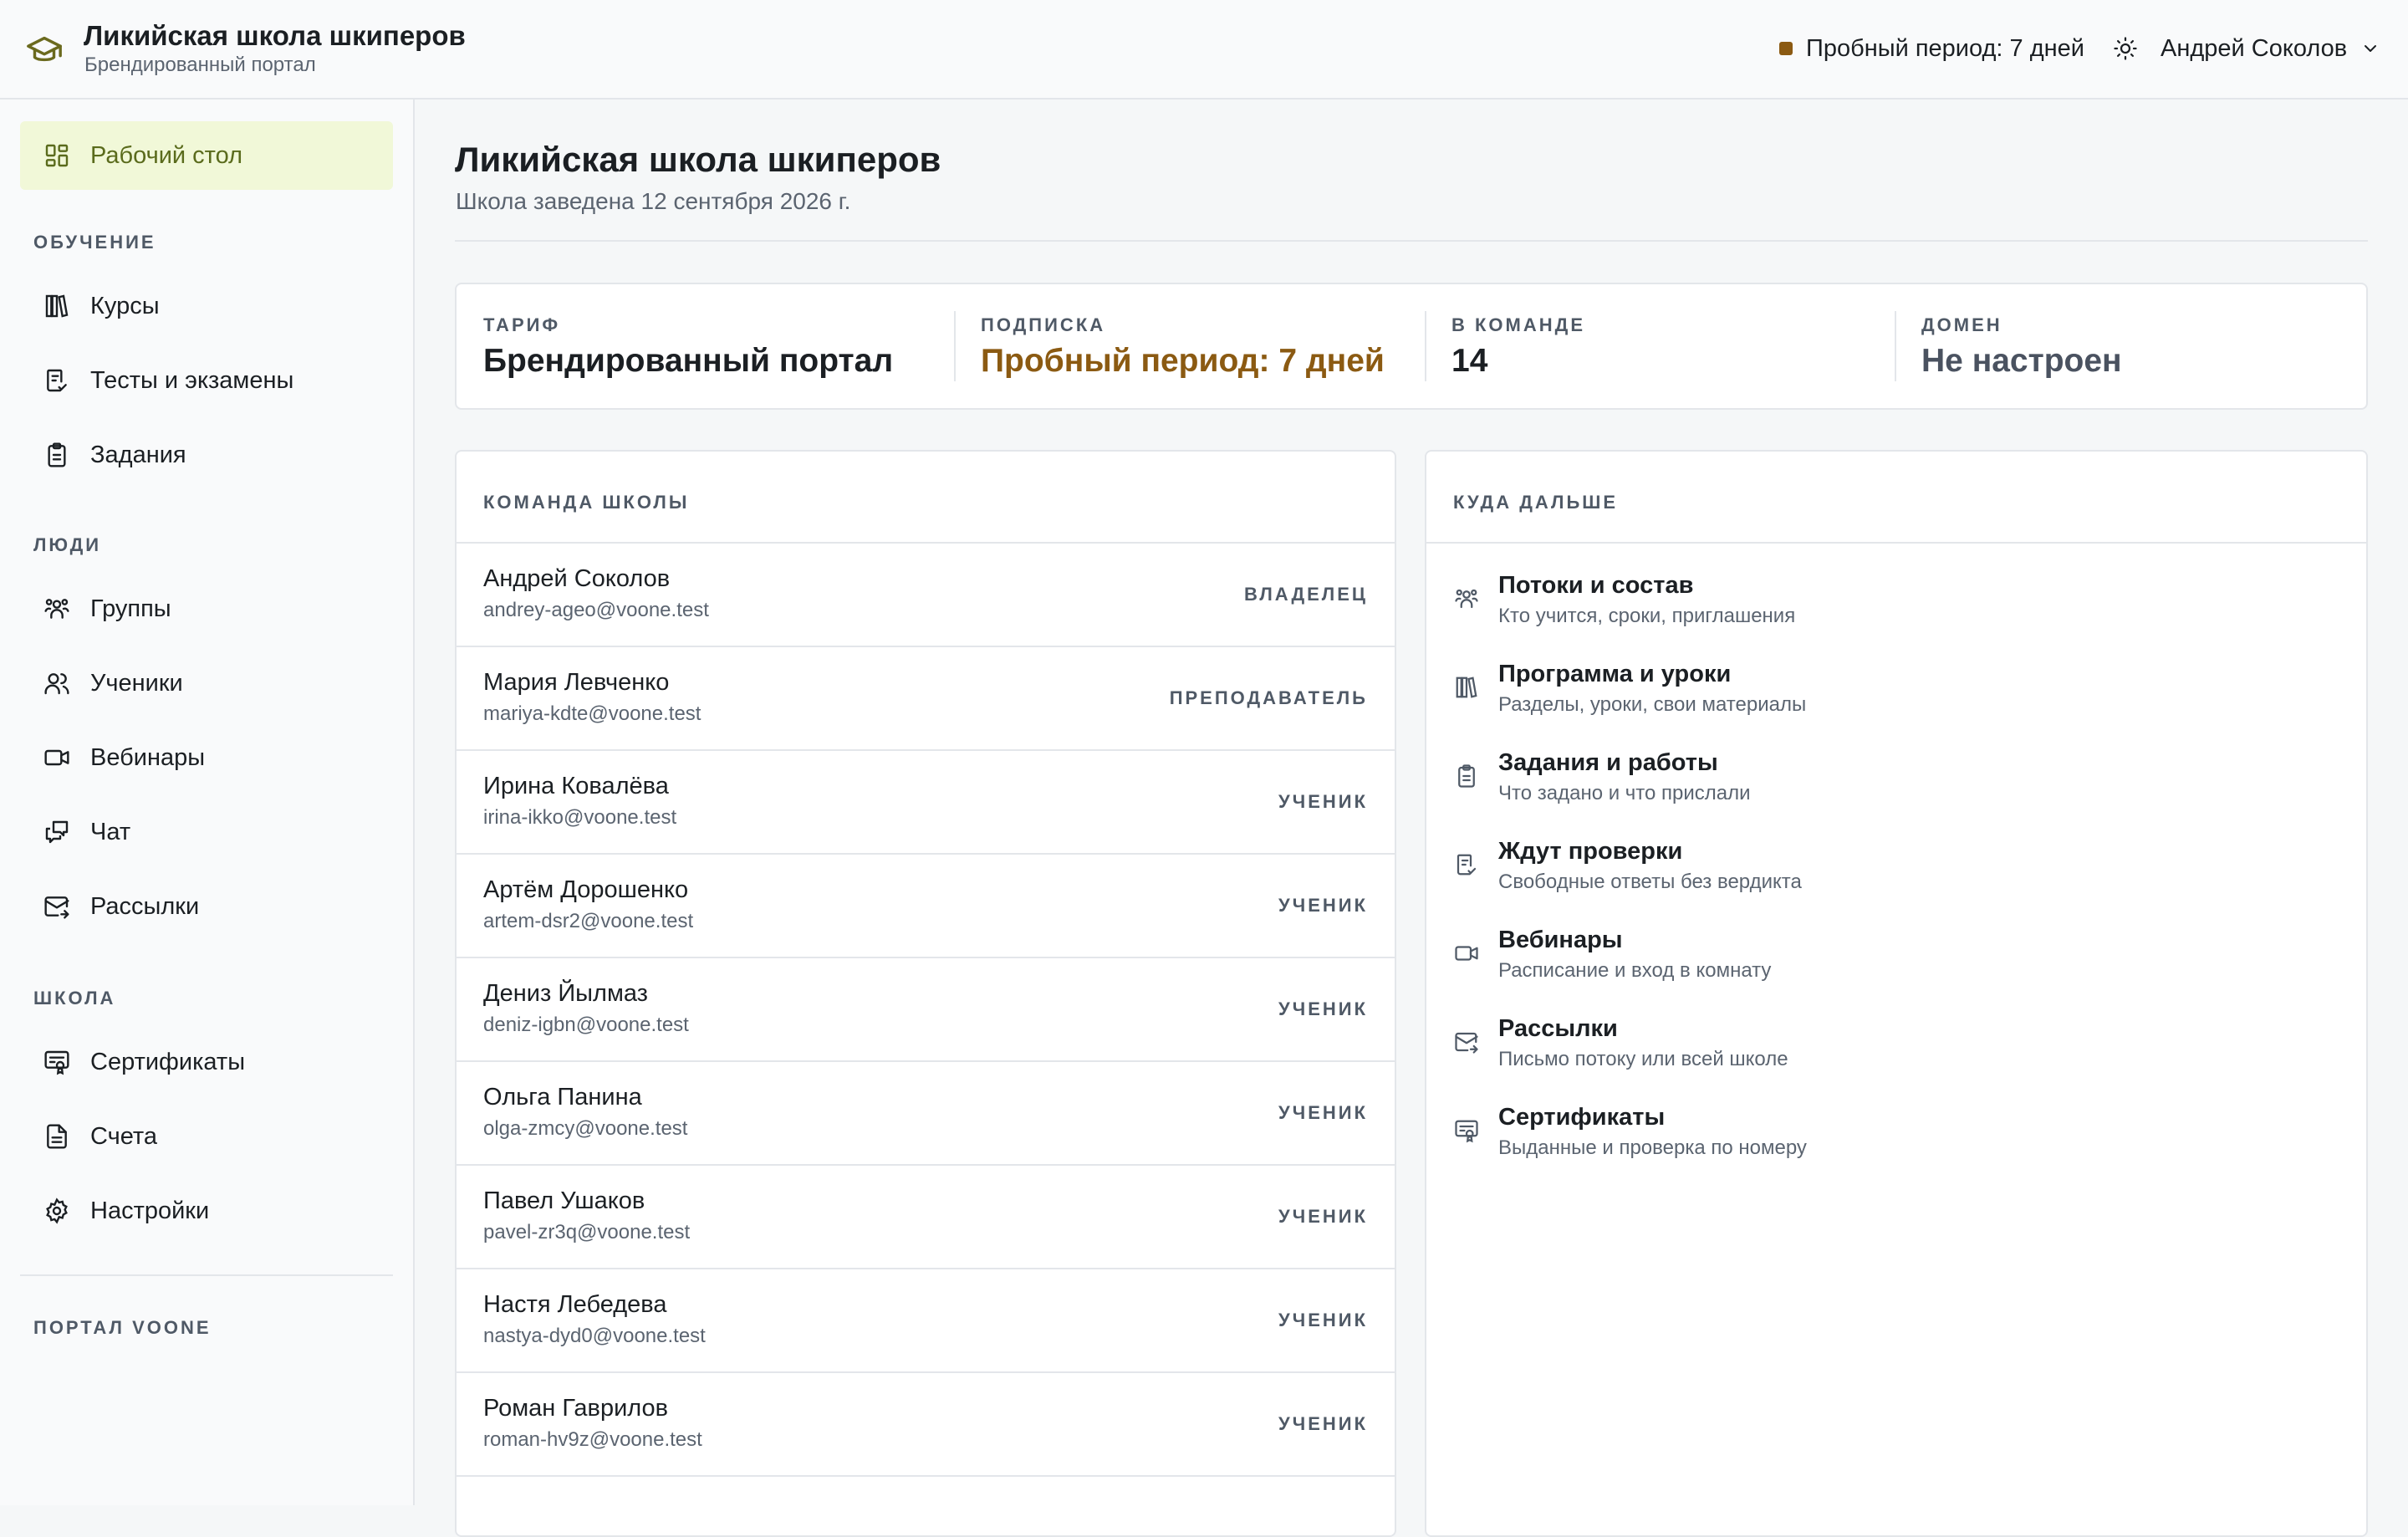  What do you see at coordinates (1650, 882) in the screenshot?
I see `next-link-desc: Свободные ответы без вердикта` at bounding box center [1650, 882].